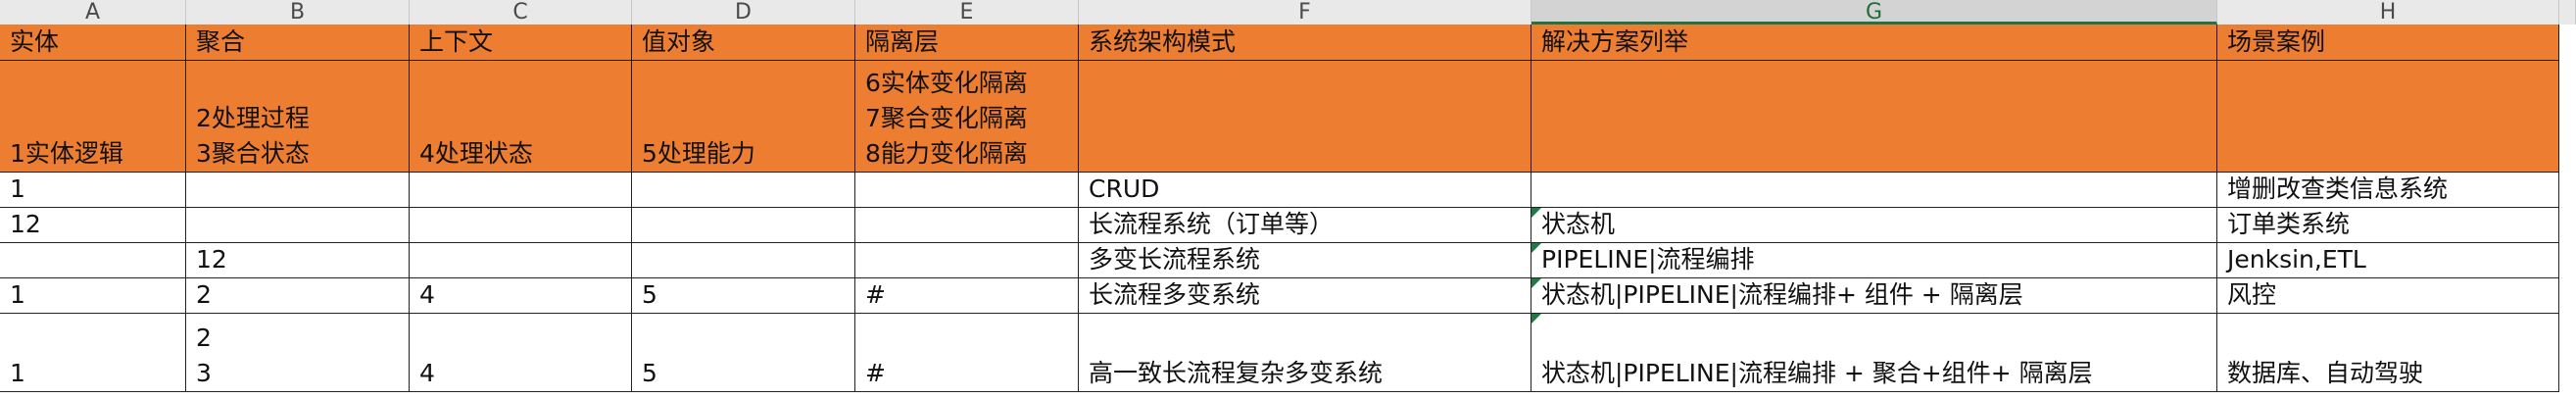 The image size is (2576, 399). Describe the element at coordinates (93, 225) in the screenshot. I see `cell-a-r4: 12` at that location.